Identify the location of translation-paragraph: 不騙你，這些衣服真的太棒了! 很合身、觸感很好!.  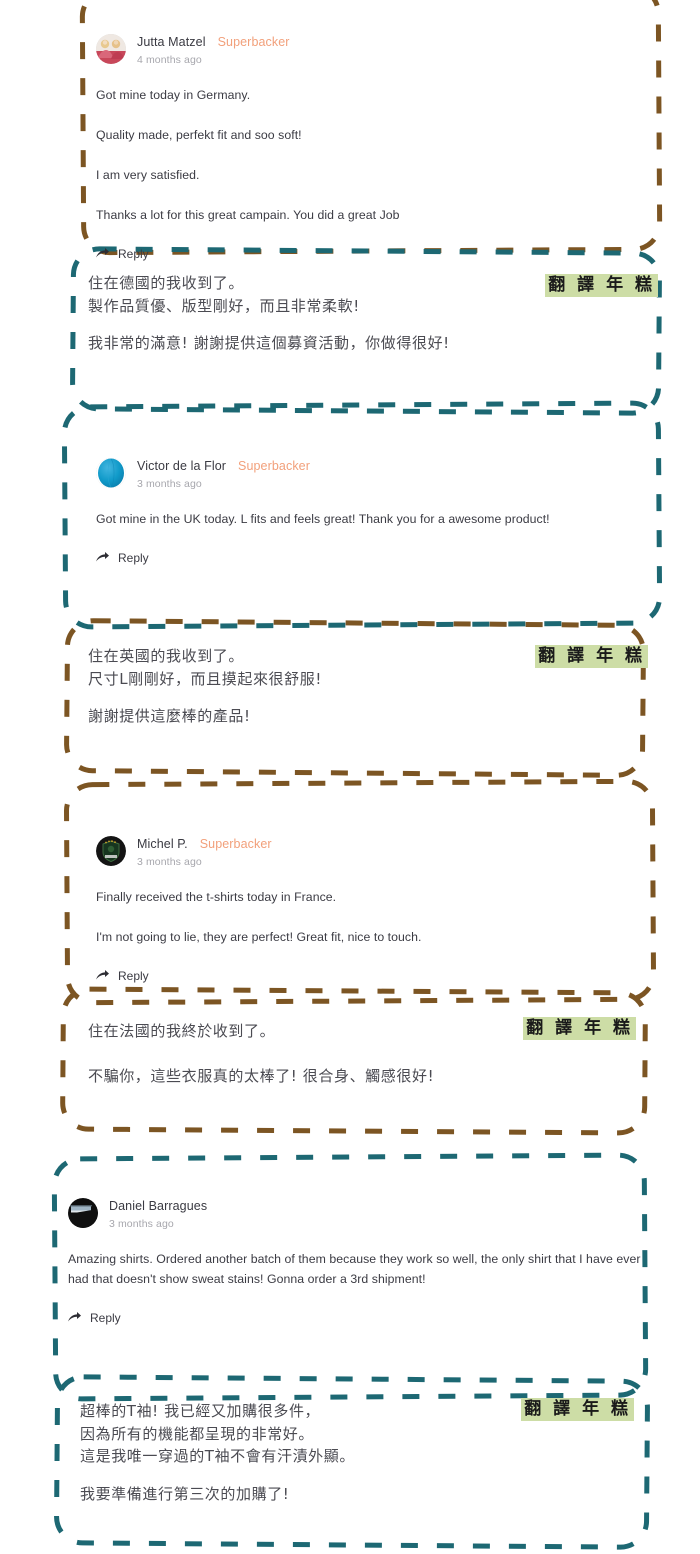
(261, 1075).